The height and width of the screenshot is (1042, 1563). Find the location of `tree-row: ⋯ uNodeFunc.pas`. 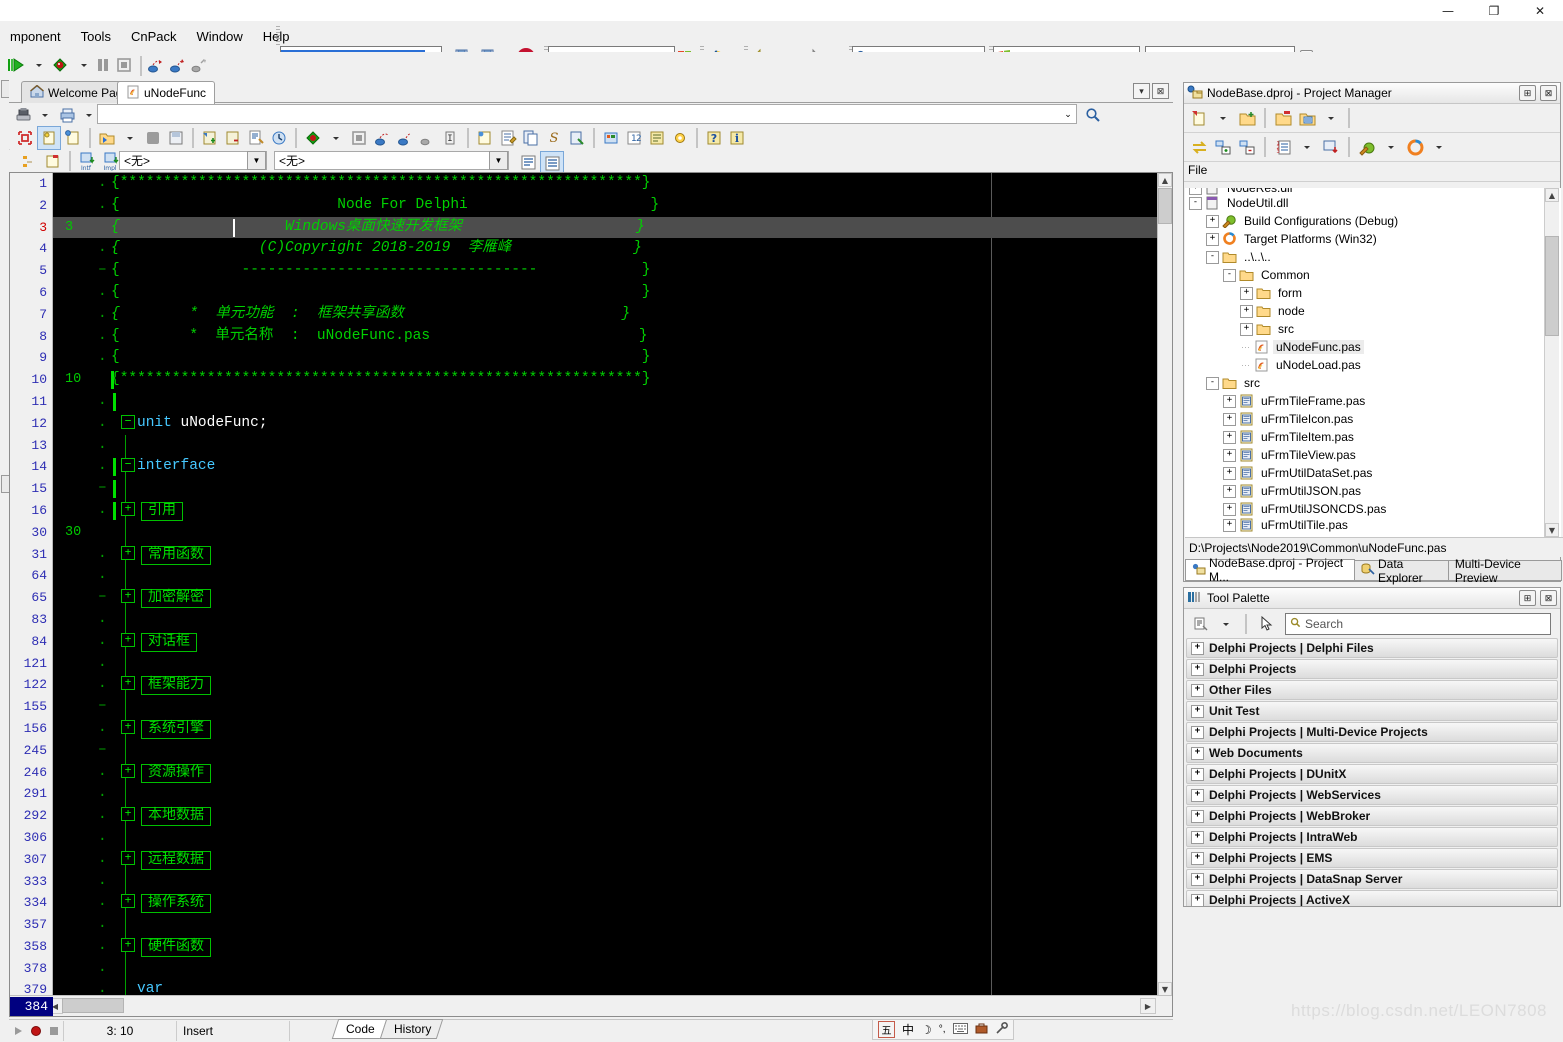

tree-row: ⋯ uNodeFunc.pas is located at coordinates (1373, 347).